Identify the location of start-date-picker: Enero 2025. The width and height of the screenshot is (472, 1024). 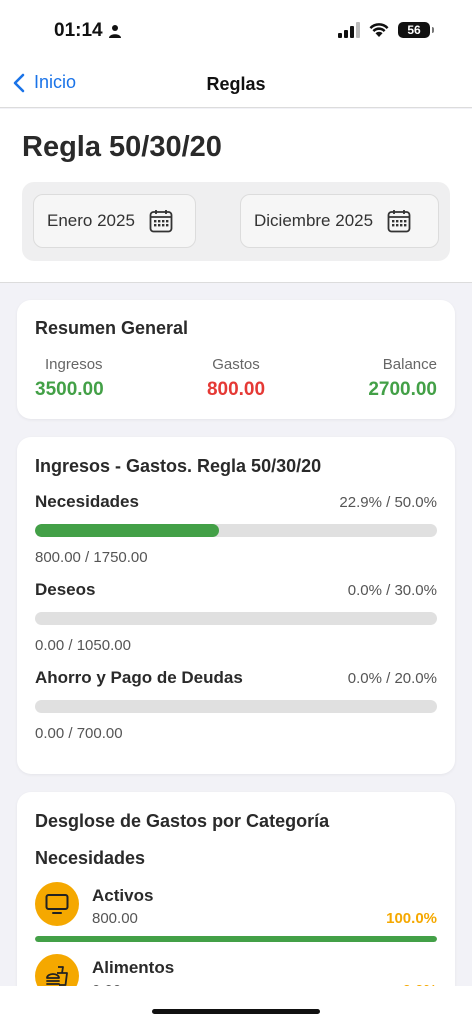
(114, 221).